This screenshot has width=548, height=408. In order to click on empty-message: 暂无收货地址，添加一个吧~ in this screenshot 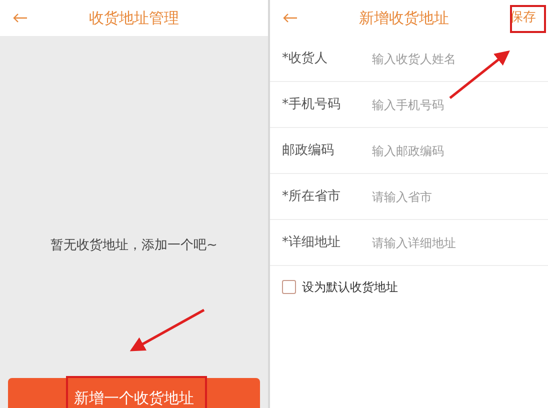, I will do `click(134, 246)`.